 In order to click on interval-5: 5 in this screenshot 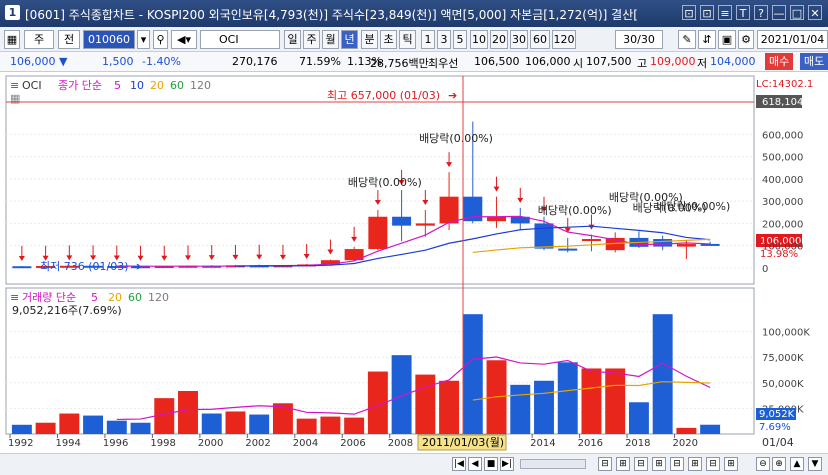, I will do `click(460, 39)`.